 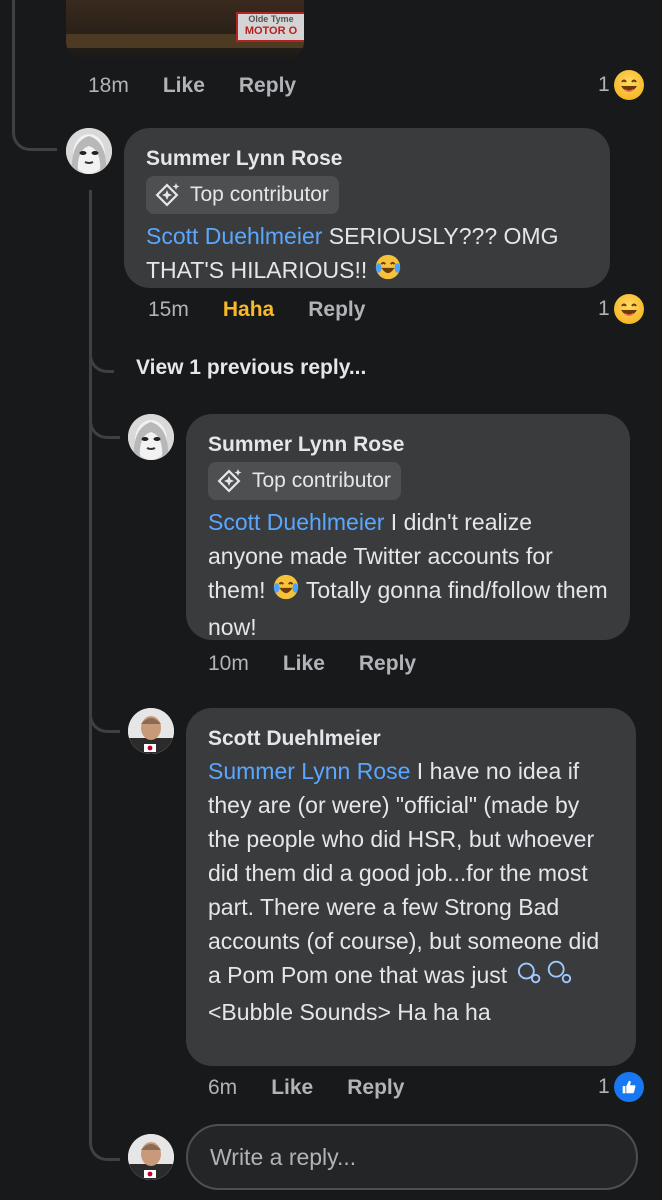 I want to click on comment-time: 18m, so click(x=108, y=85).